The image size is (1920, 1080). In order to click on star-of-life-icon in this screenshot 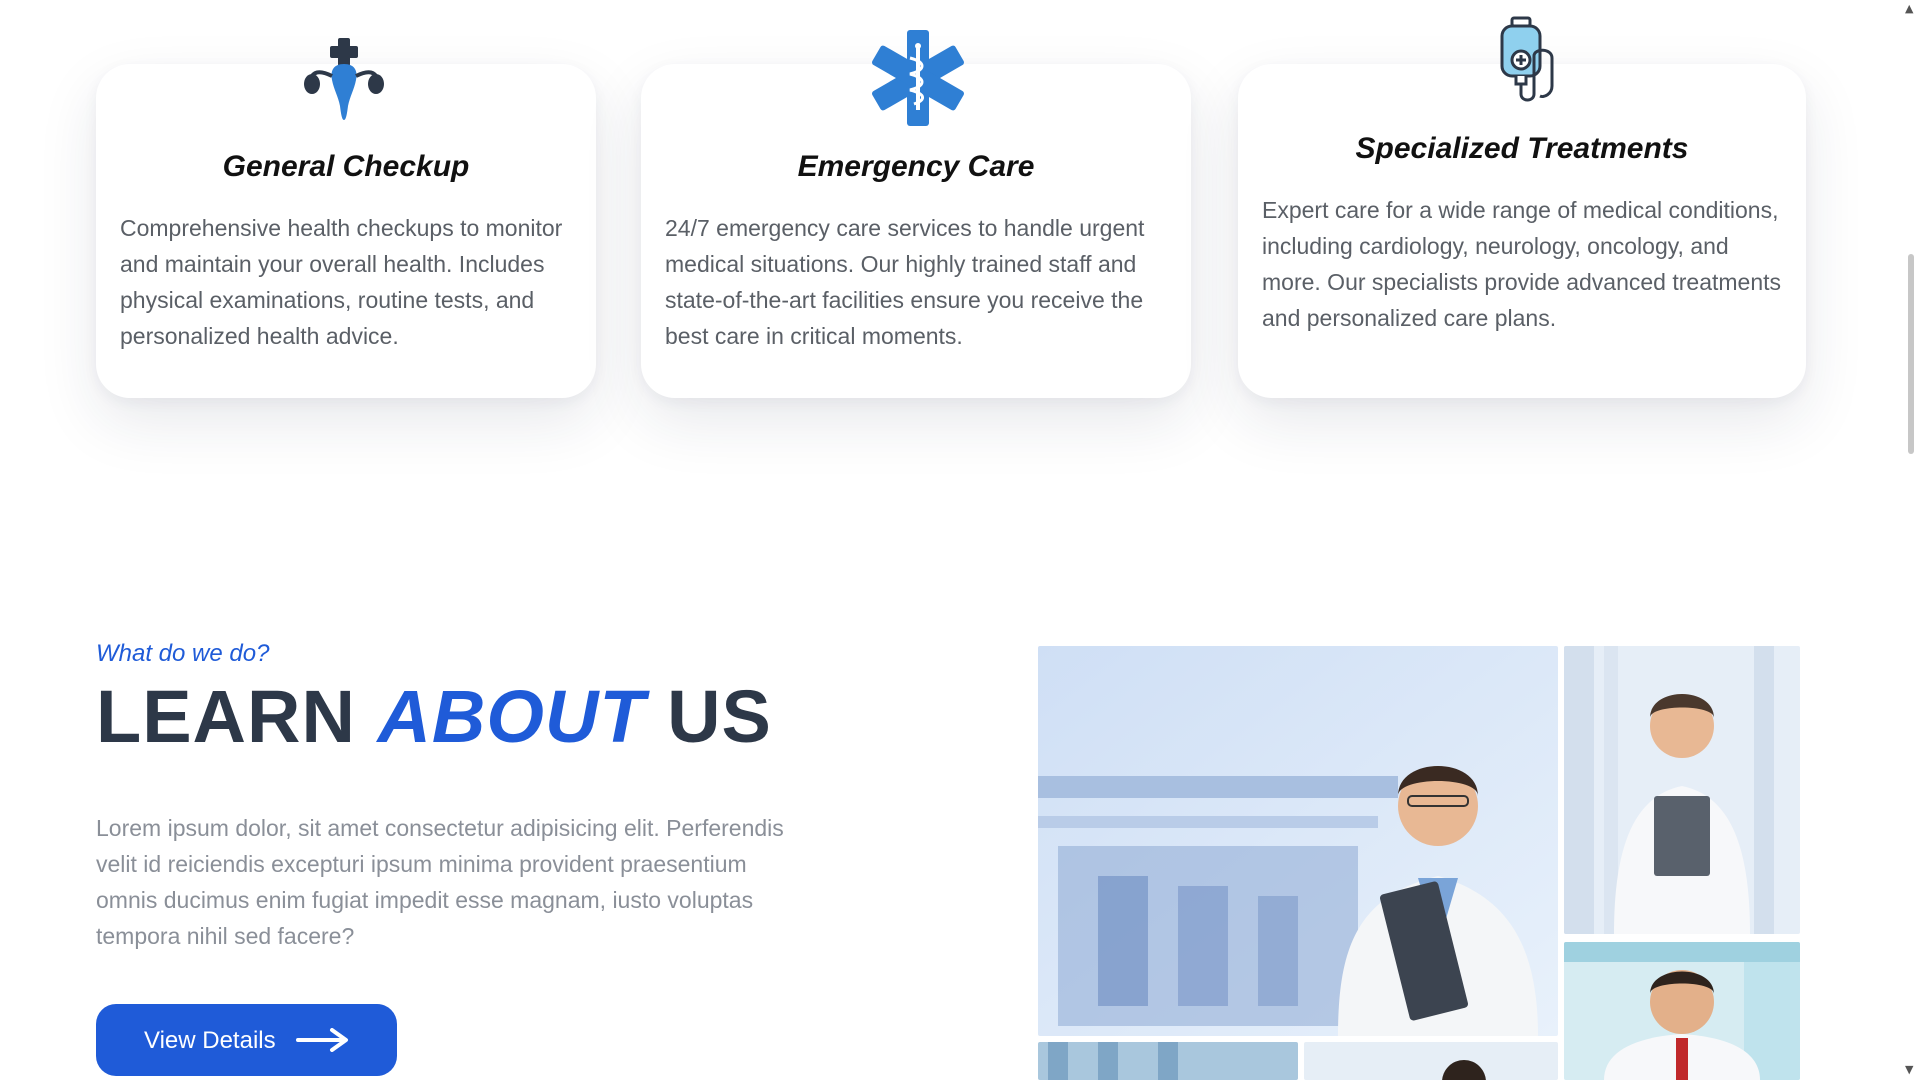, I will do `click(918, 78)`.